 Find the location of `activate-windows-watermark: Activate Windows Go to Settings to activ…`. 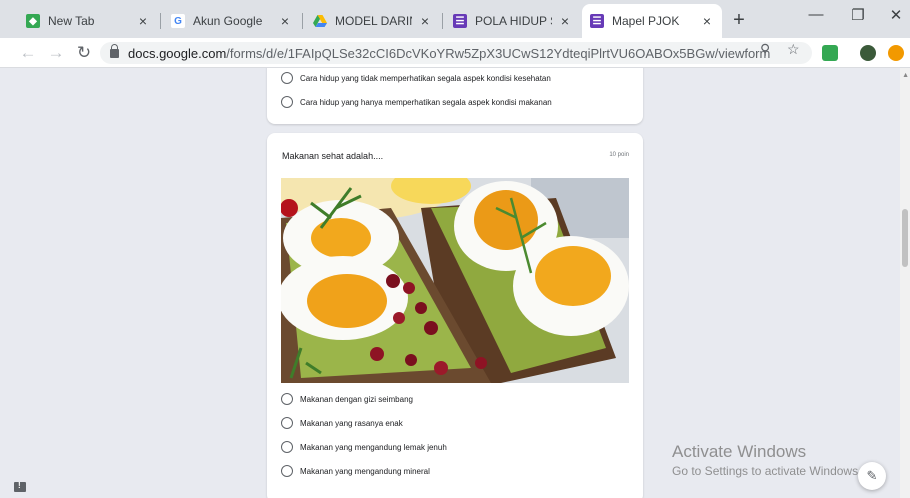

activate-windows-watermark: Activate Windows Go to Settings to activ… is located at coordinates (766, 460).